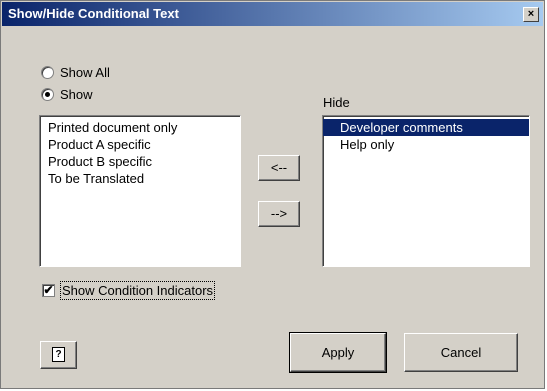  What do you see at coordinates (426, 191) in the screenshot?
I see `hide-listbox: Developer comments Help only` at bounding box center [426, 191].